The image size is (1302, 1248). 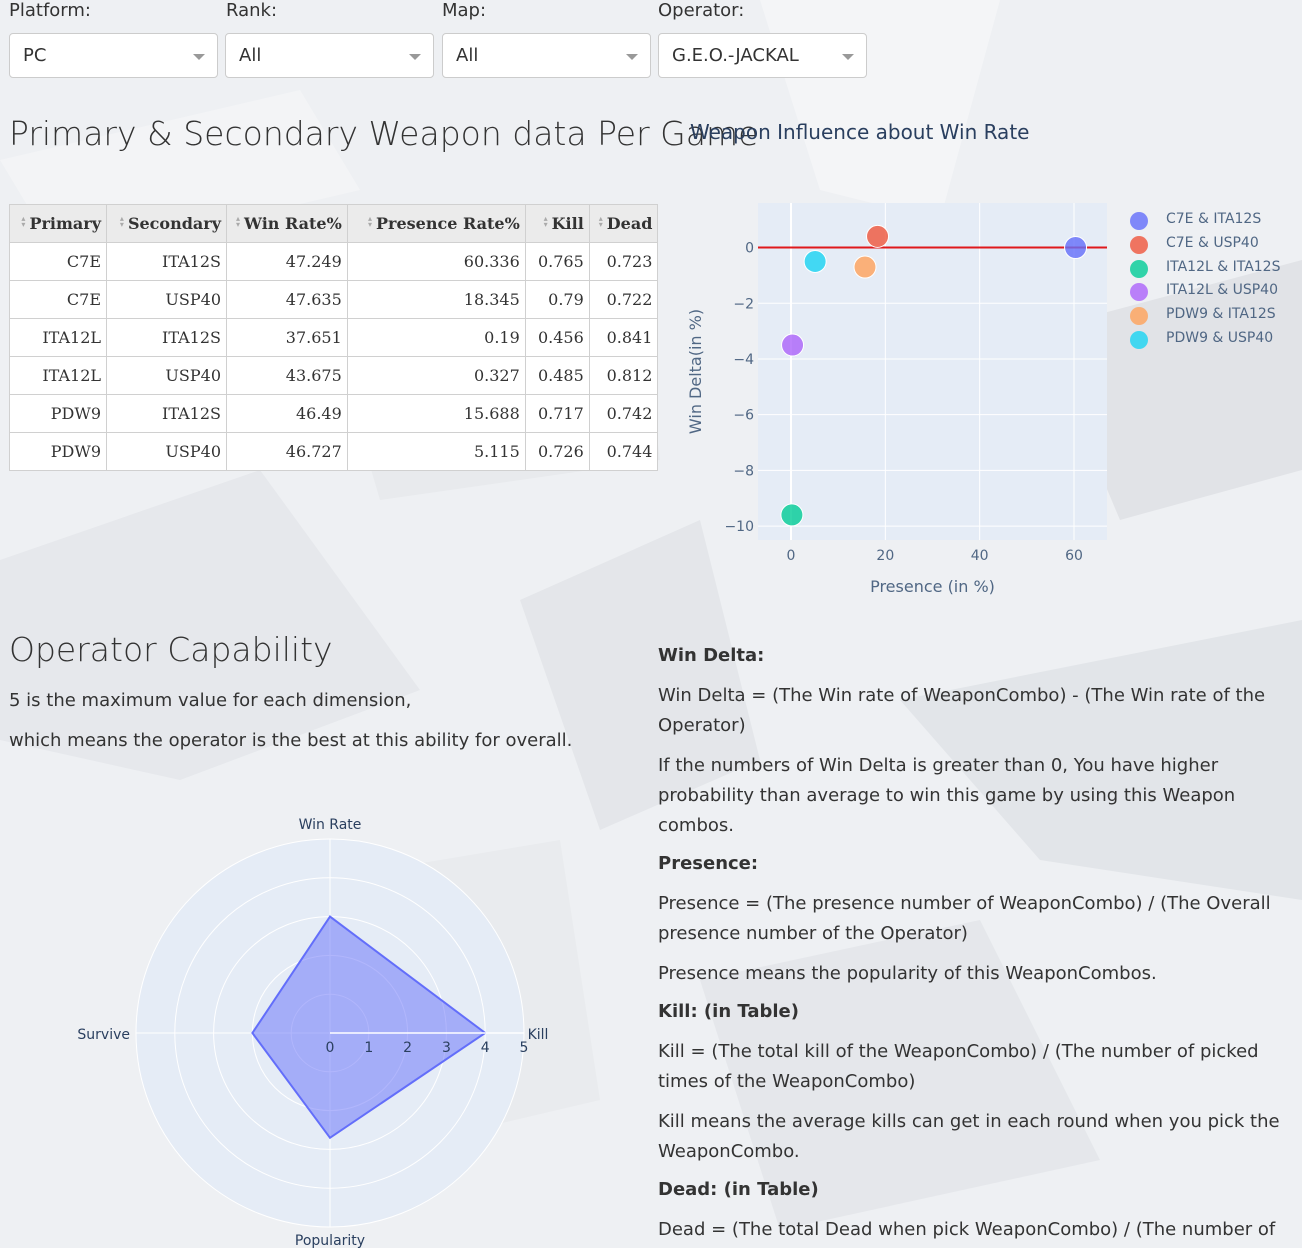 What do you see at coordinates (103, 1035) in the screenshot?
I see `radar-axis-label: Survive` at bounding box center [103, 1035].